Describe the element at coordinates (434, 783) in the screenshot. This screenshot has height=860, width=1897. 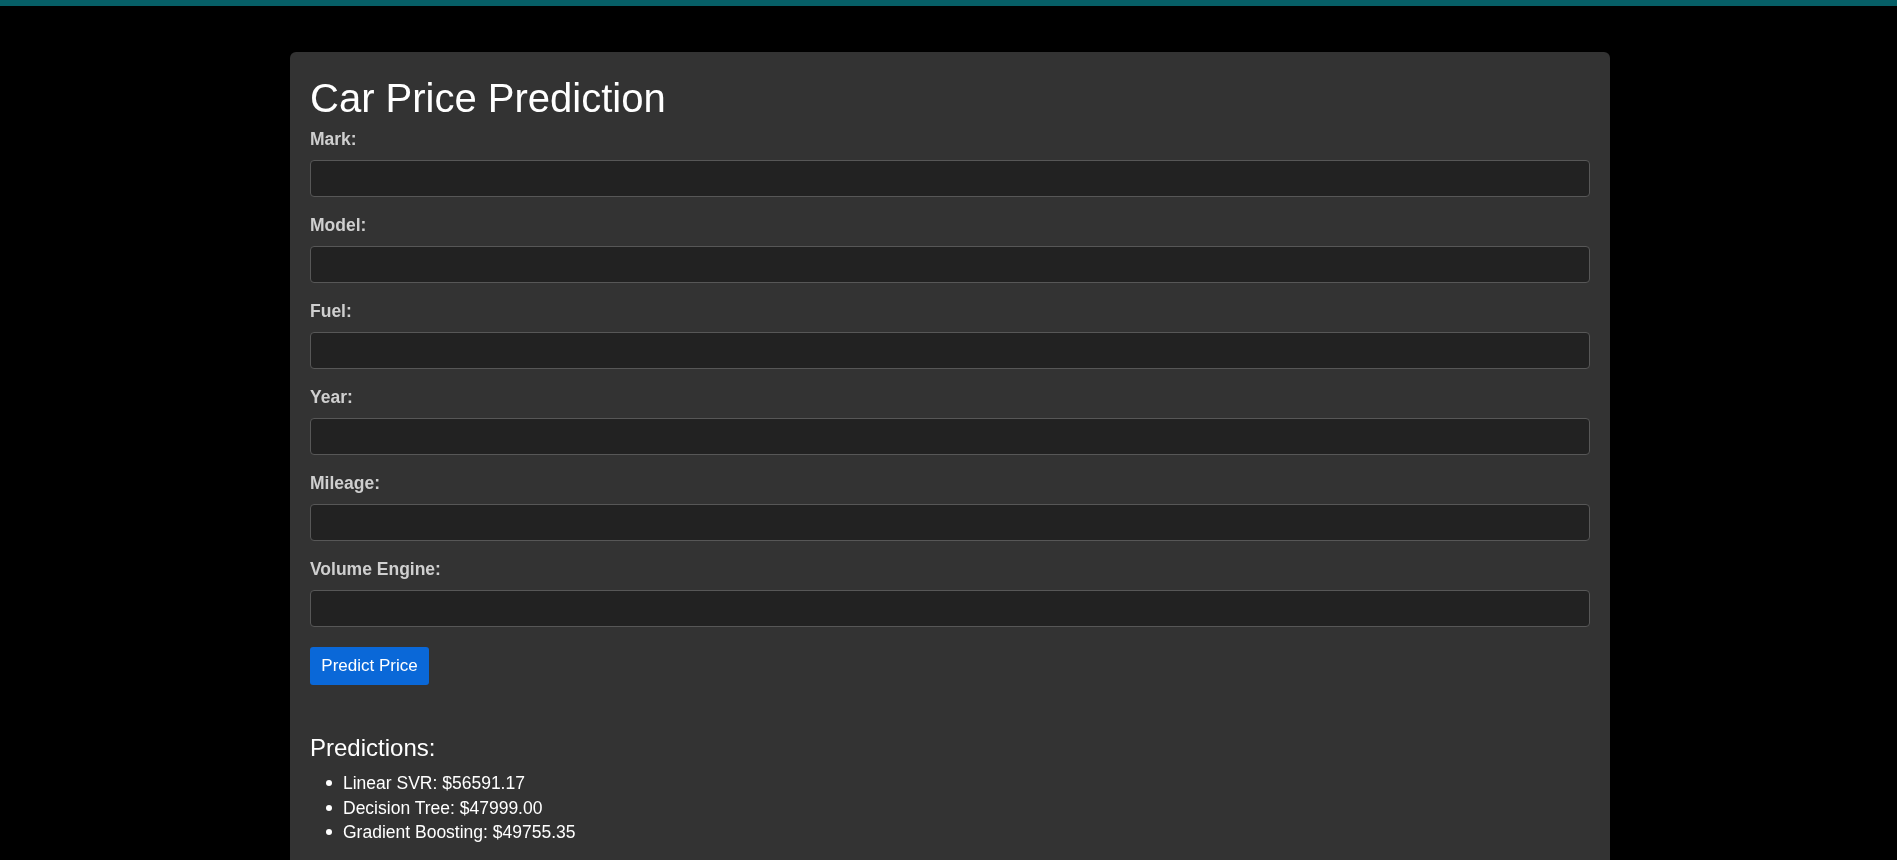
I see `prediction-result: Linear SVR: $56591.17` at that location.